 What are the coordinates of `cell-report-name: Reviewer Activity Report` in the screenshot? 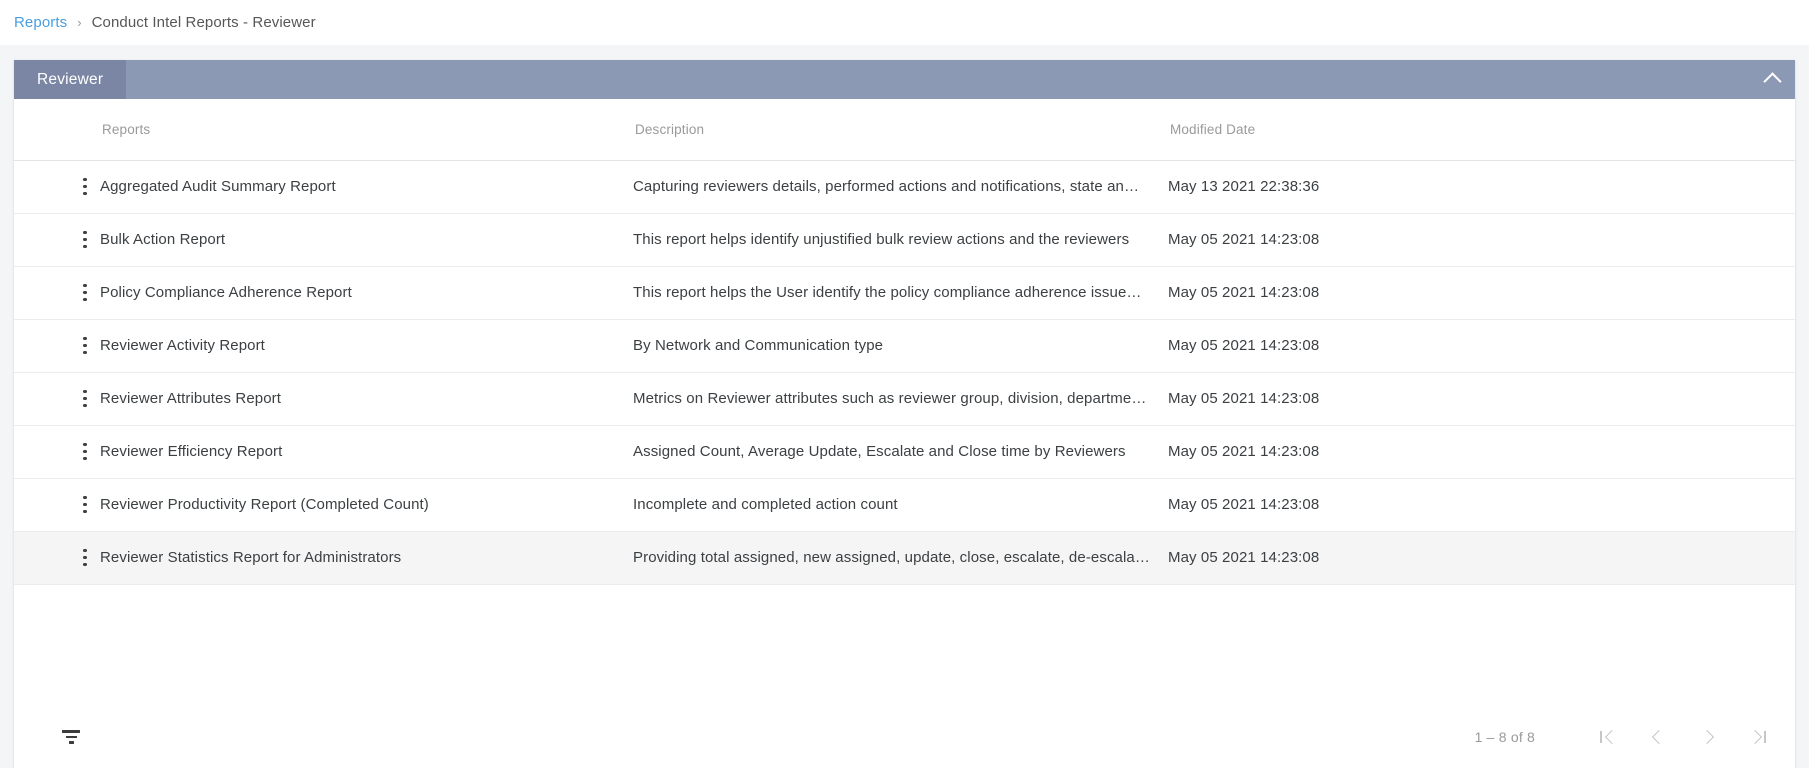 It's located at (366, 345).